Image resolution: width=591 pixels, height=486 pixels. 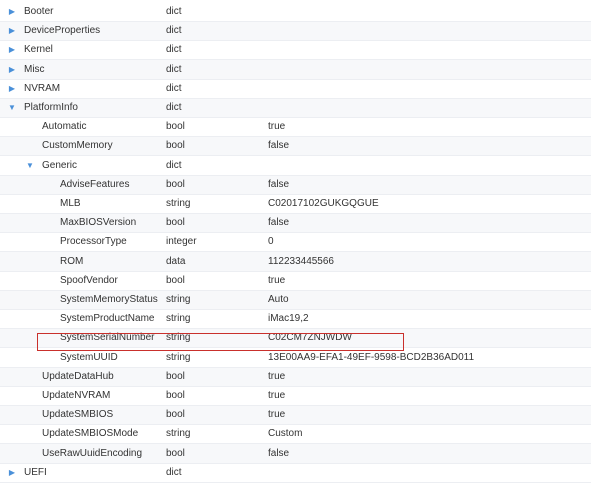 I want to click on tree-row: ▼ Generic dict, so click(x=295, y=166).